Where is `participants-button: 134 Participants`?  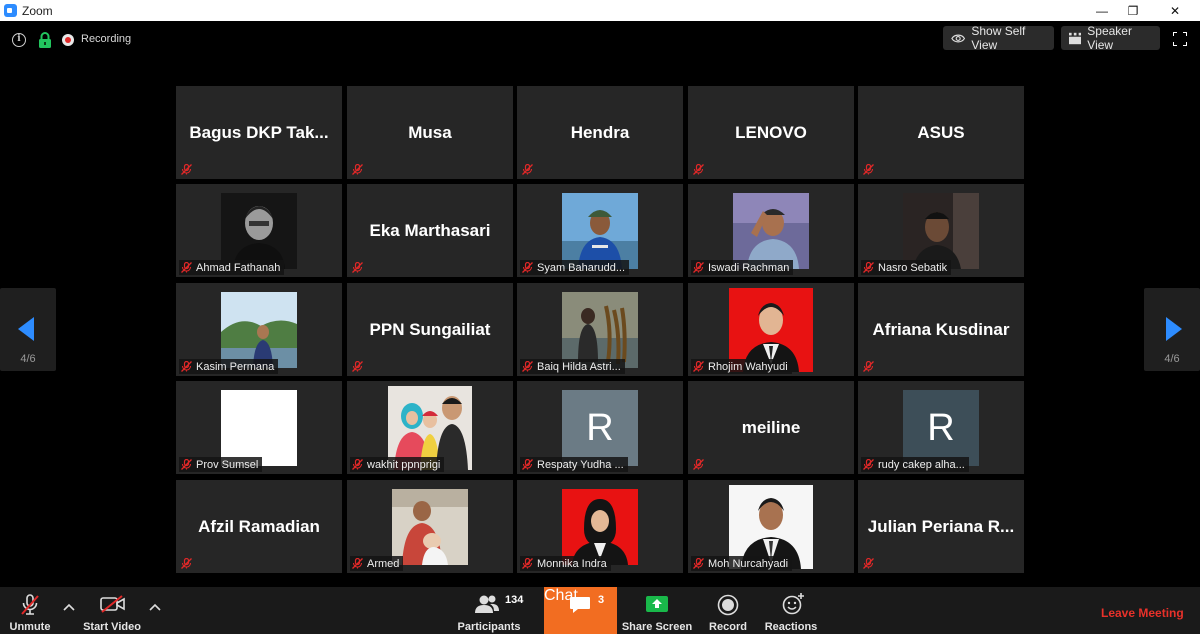 participants-button: 134 Participants is located at coordinates (490, 610).